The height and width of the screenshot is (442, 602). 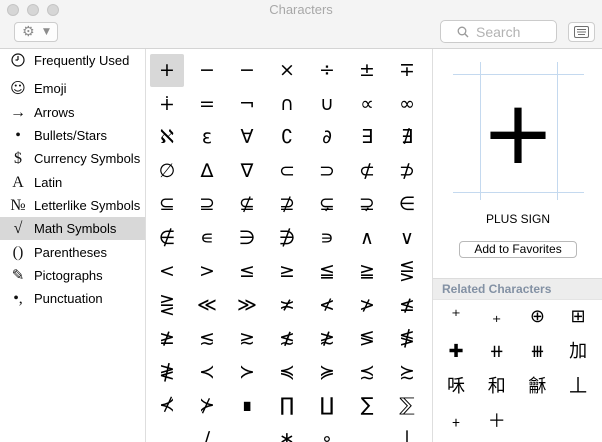 I want to click on character-cell: ÷, so click(x=327, y=70).